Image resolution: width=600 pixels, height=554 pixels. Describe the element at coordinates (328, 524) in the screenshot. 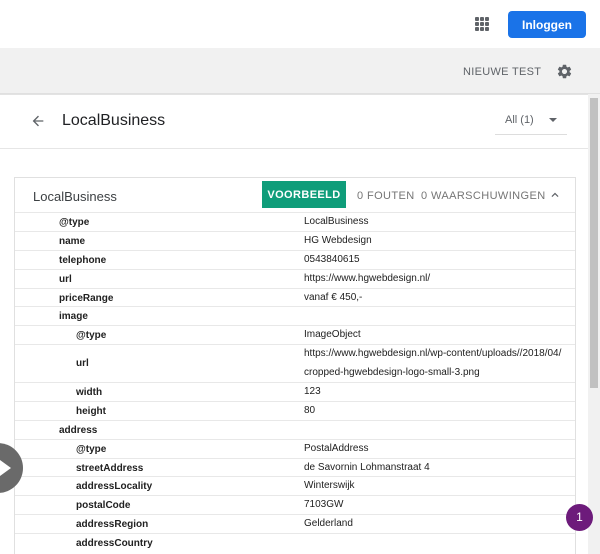

I see `property-value: Gelderland` at that location.